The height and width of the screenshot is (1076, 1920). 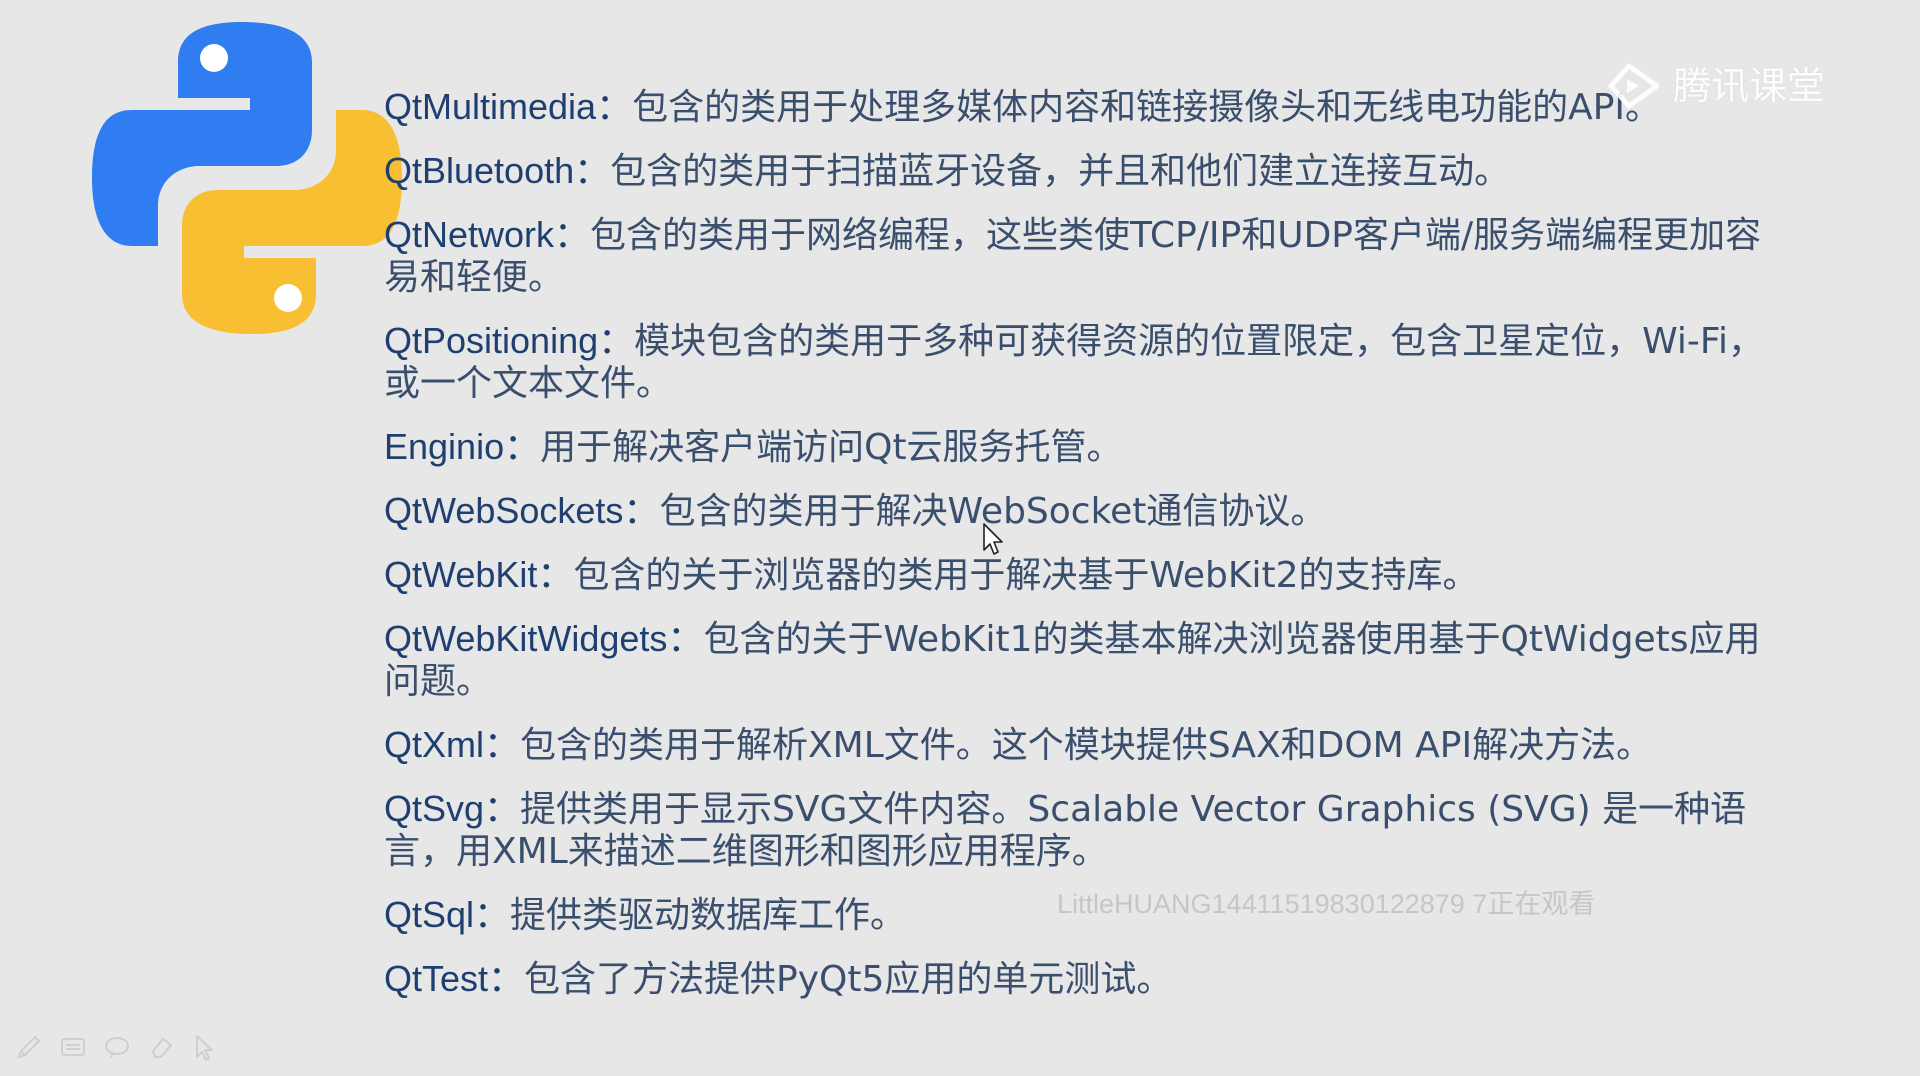 What do you see at coordinates (509, 340) in the screenshot?
I see `module-term: QtPositioning：` at bounding box center [509, 340].